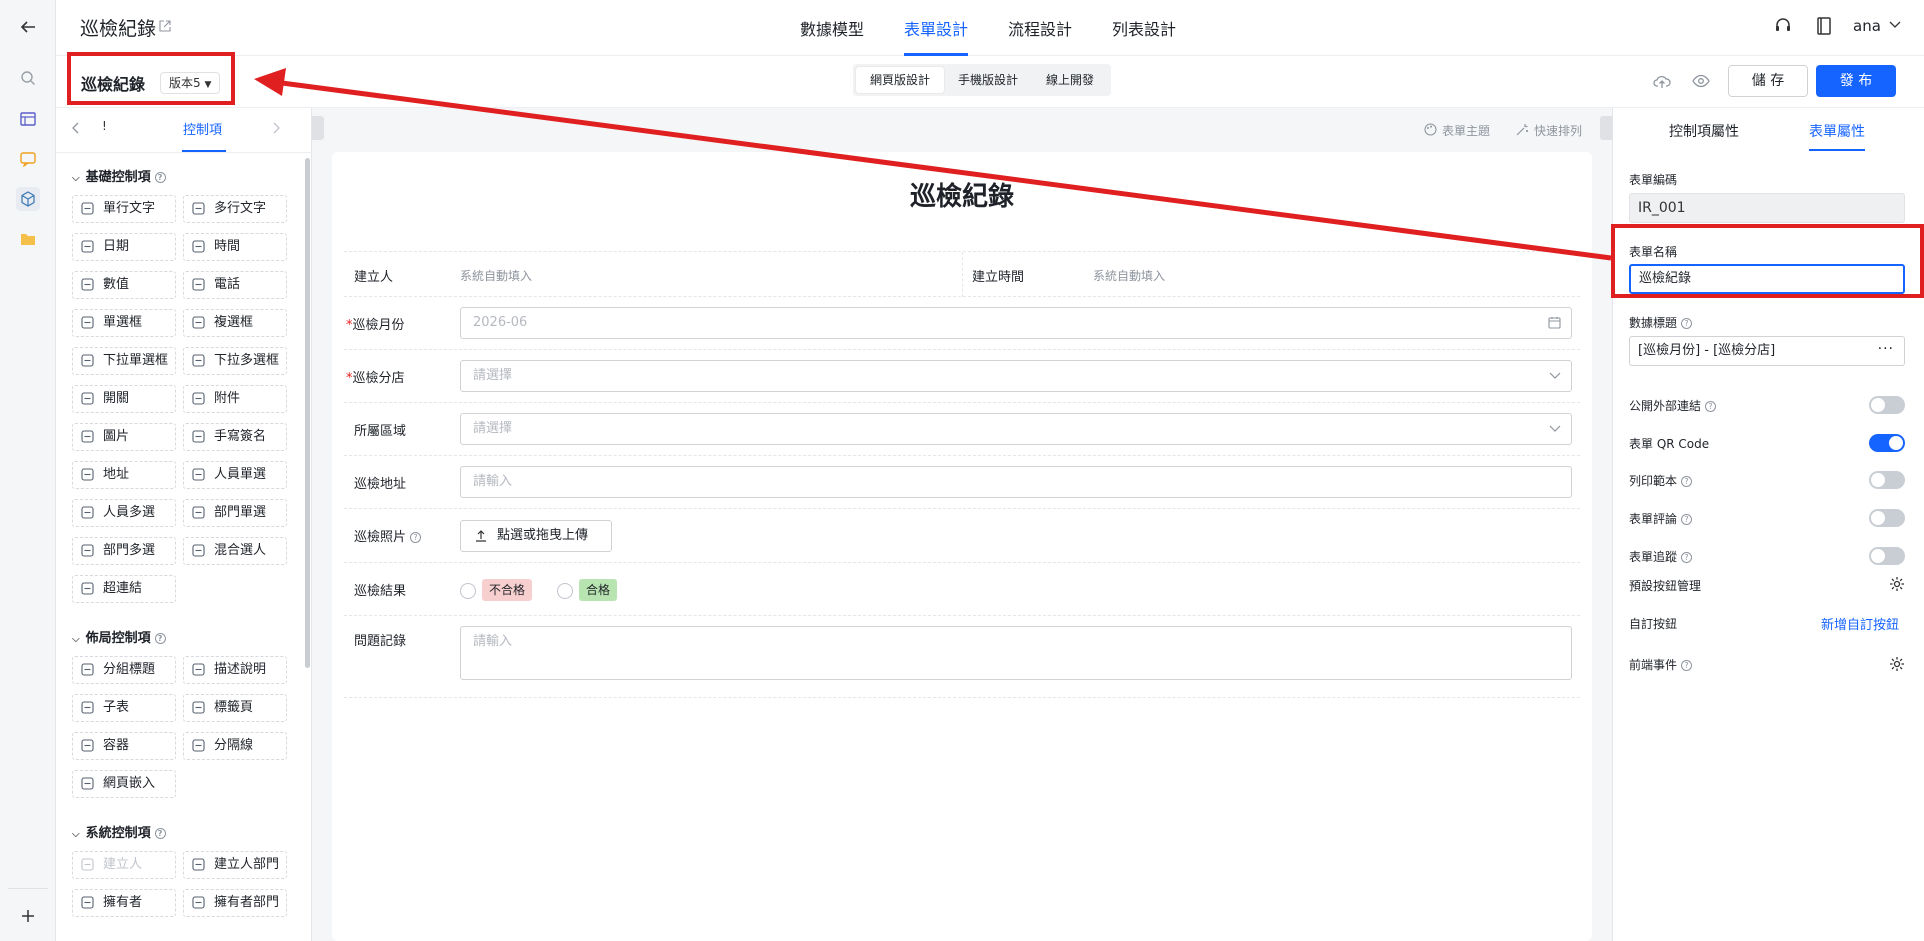  I want to click on annotation-arrow, so click(933, 164).